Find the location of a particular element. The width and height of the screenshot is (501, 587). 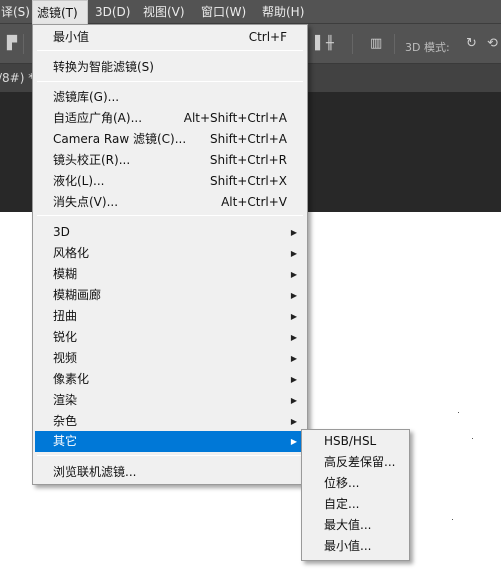

submenu-item-hsb-hsl: HSB/HSL is located at coordinates (355, 441).